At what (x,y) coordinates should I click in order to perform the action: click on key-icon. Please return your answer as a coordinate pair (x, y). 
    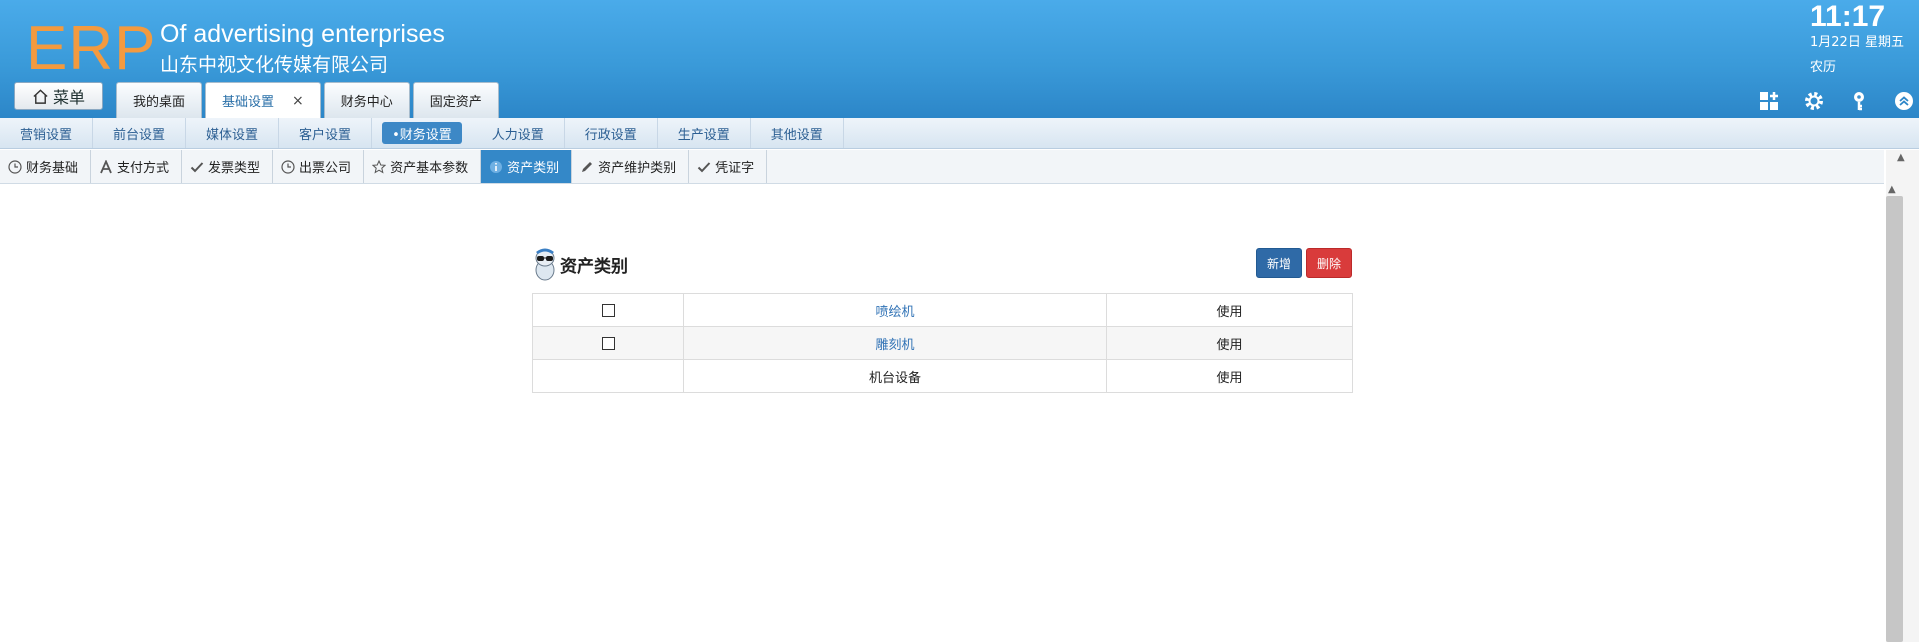
    Looking at the image, I should click on (1859, 101).